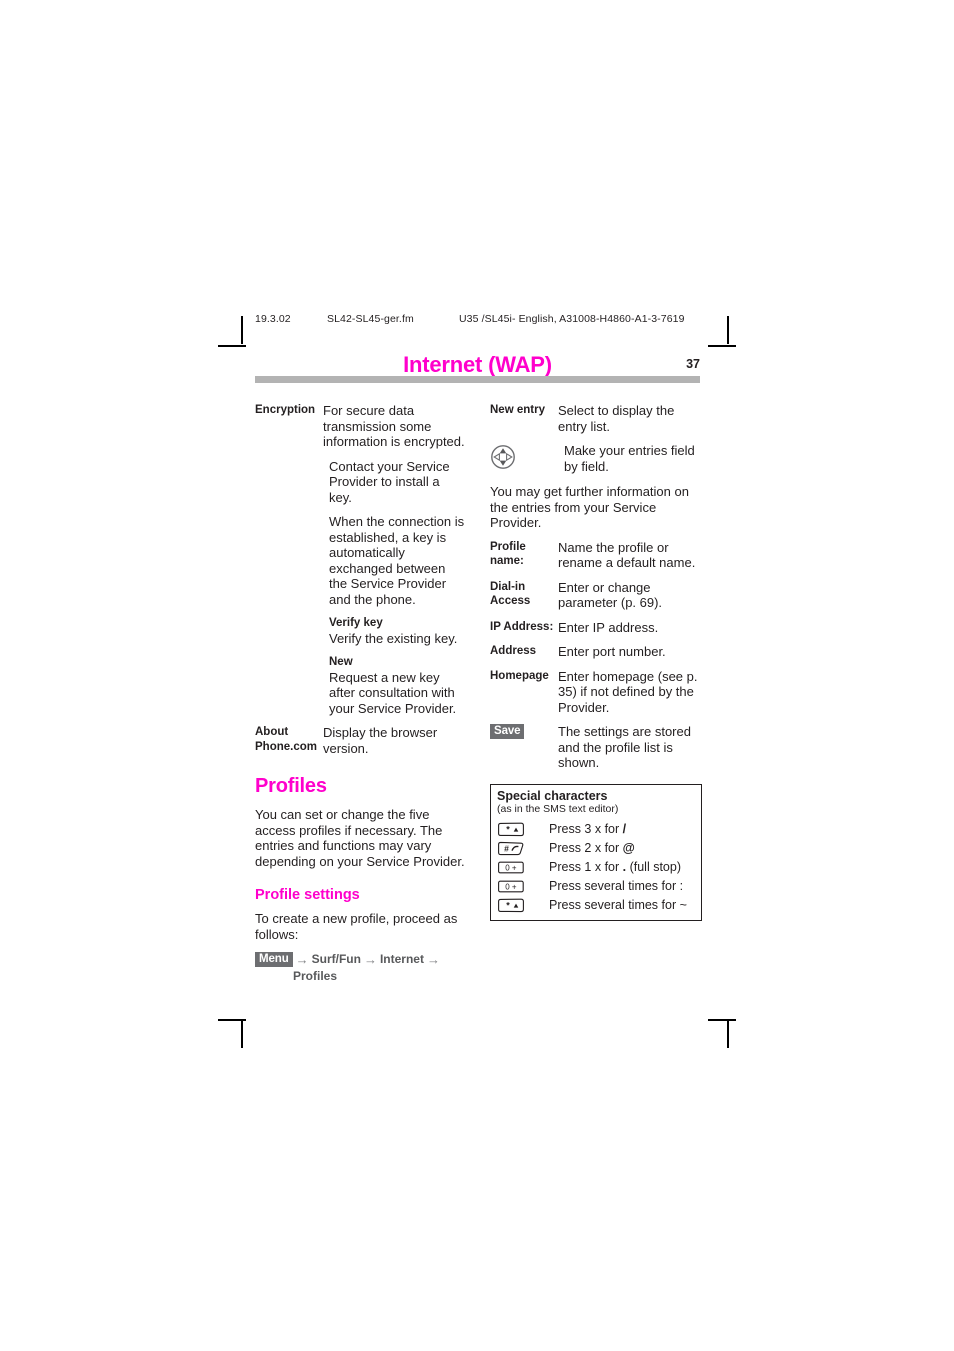 This screenshot has height=1351, width=954. I want to click on special-char-glyph-5: ~, so click(683, 904).